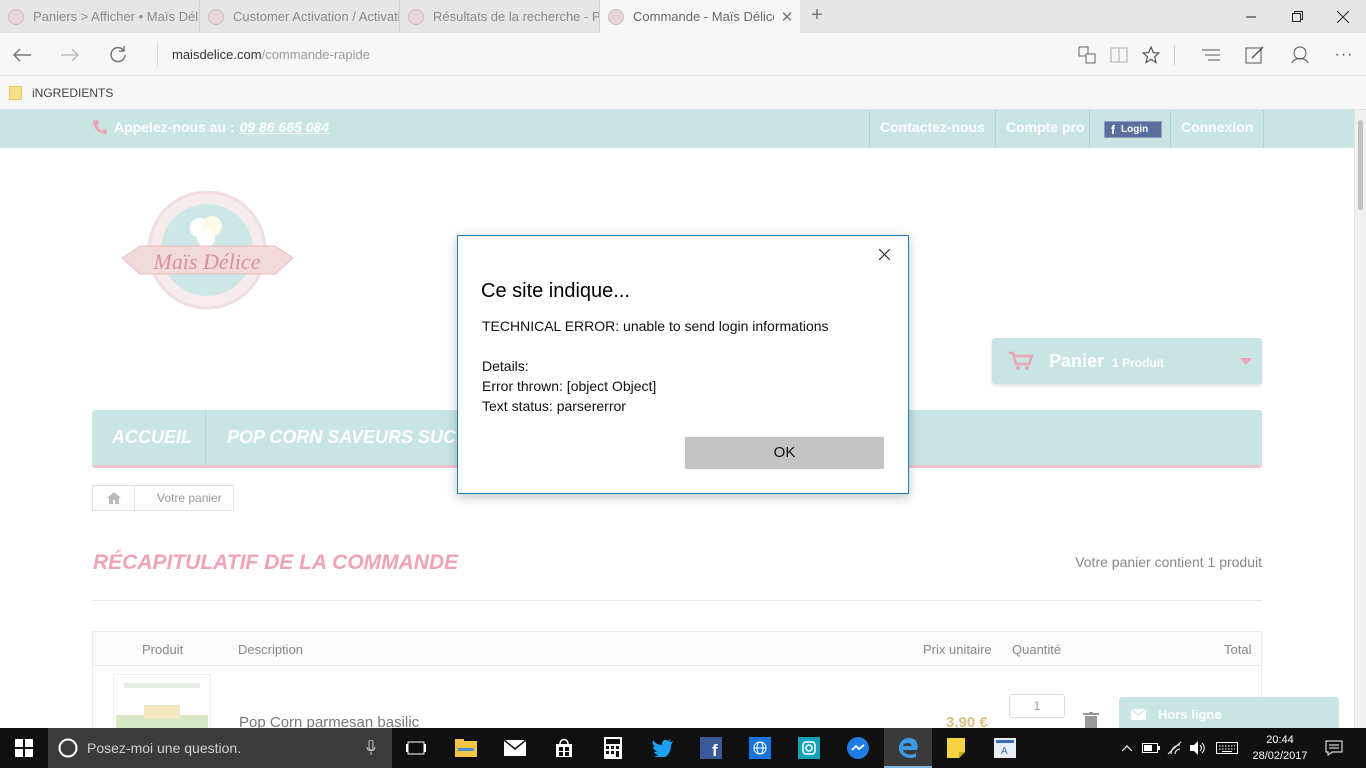 The image size is (1366, 768). I want to click on sticky-notes-button, so click(956, 748).